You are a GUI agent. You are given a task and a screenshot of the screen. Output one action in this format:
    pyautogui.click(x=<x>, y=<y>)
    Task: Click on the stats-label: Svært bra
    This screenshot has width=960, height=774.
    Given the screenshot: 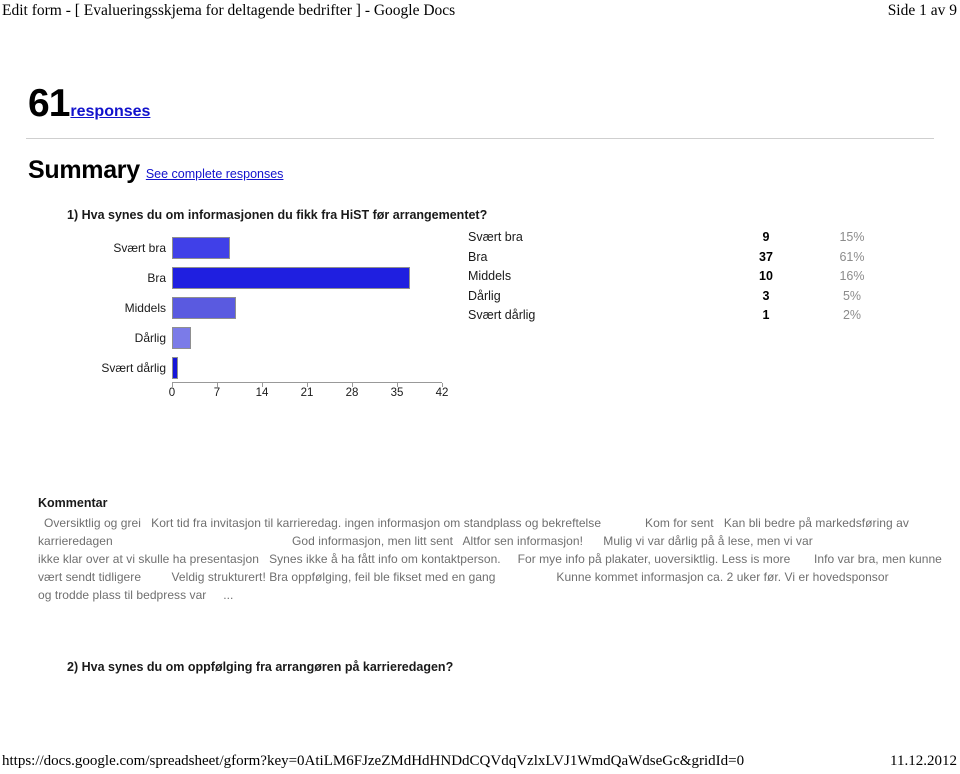 What is the action you would take?
    pyautogui.click(x=495, y=237)
    